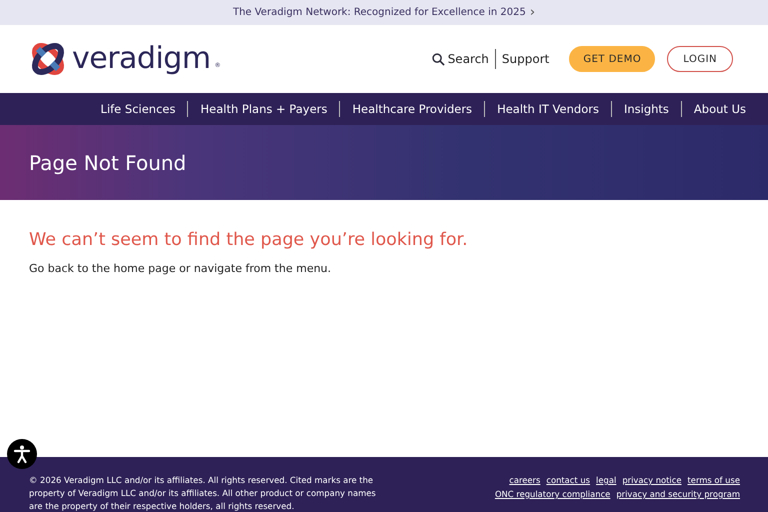 The image size is (768, 512). What do you see at coordinates (107, 162) in the screenshot?
I see `page-title: Page Not Found` at bounding box center [107, 162].